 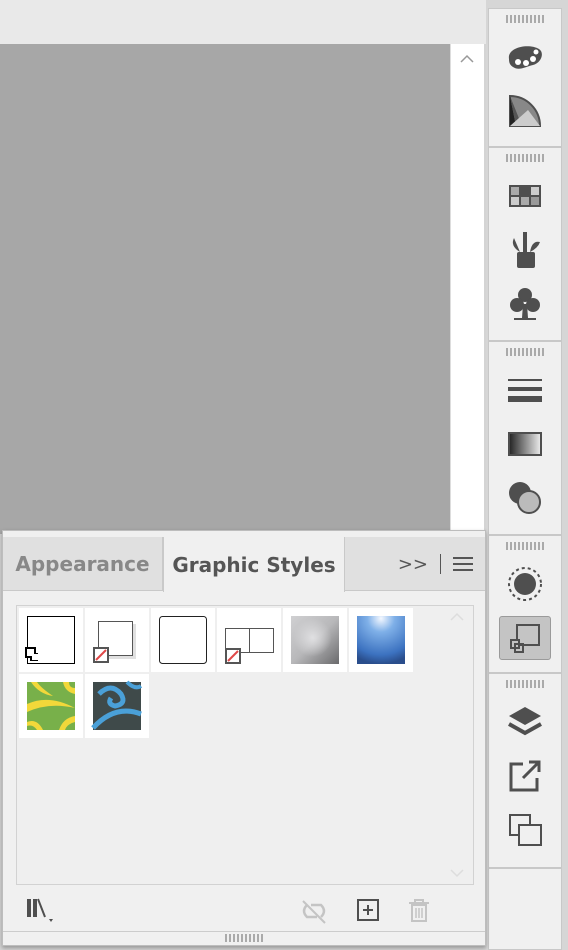 I want to click on dock-group-layers, so click(x=525, y=770).